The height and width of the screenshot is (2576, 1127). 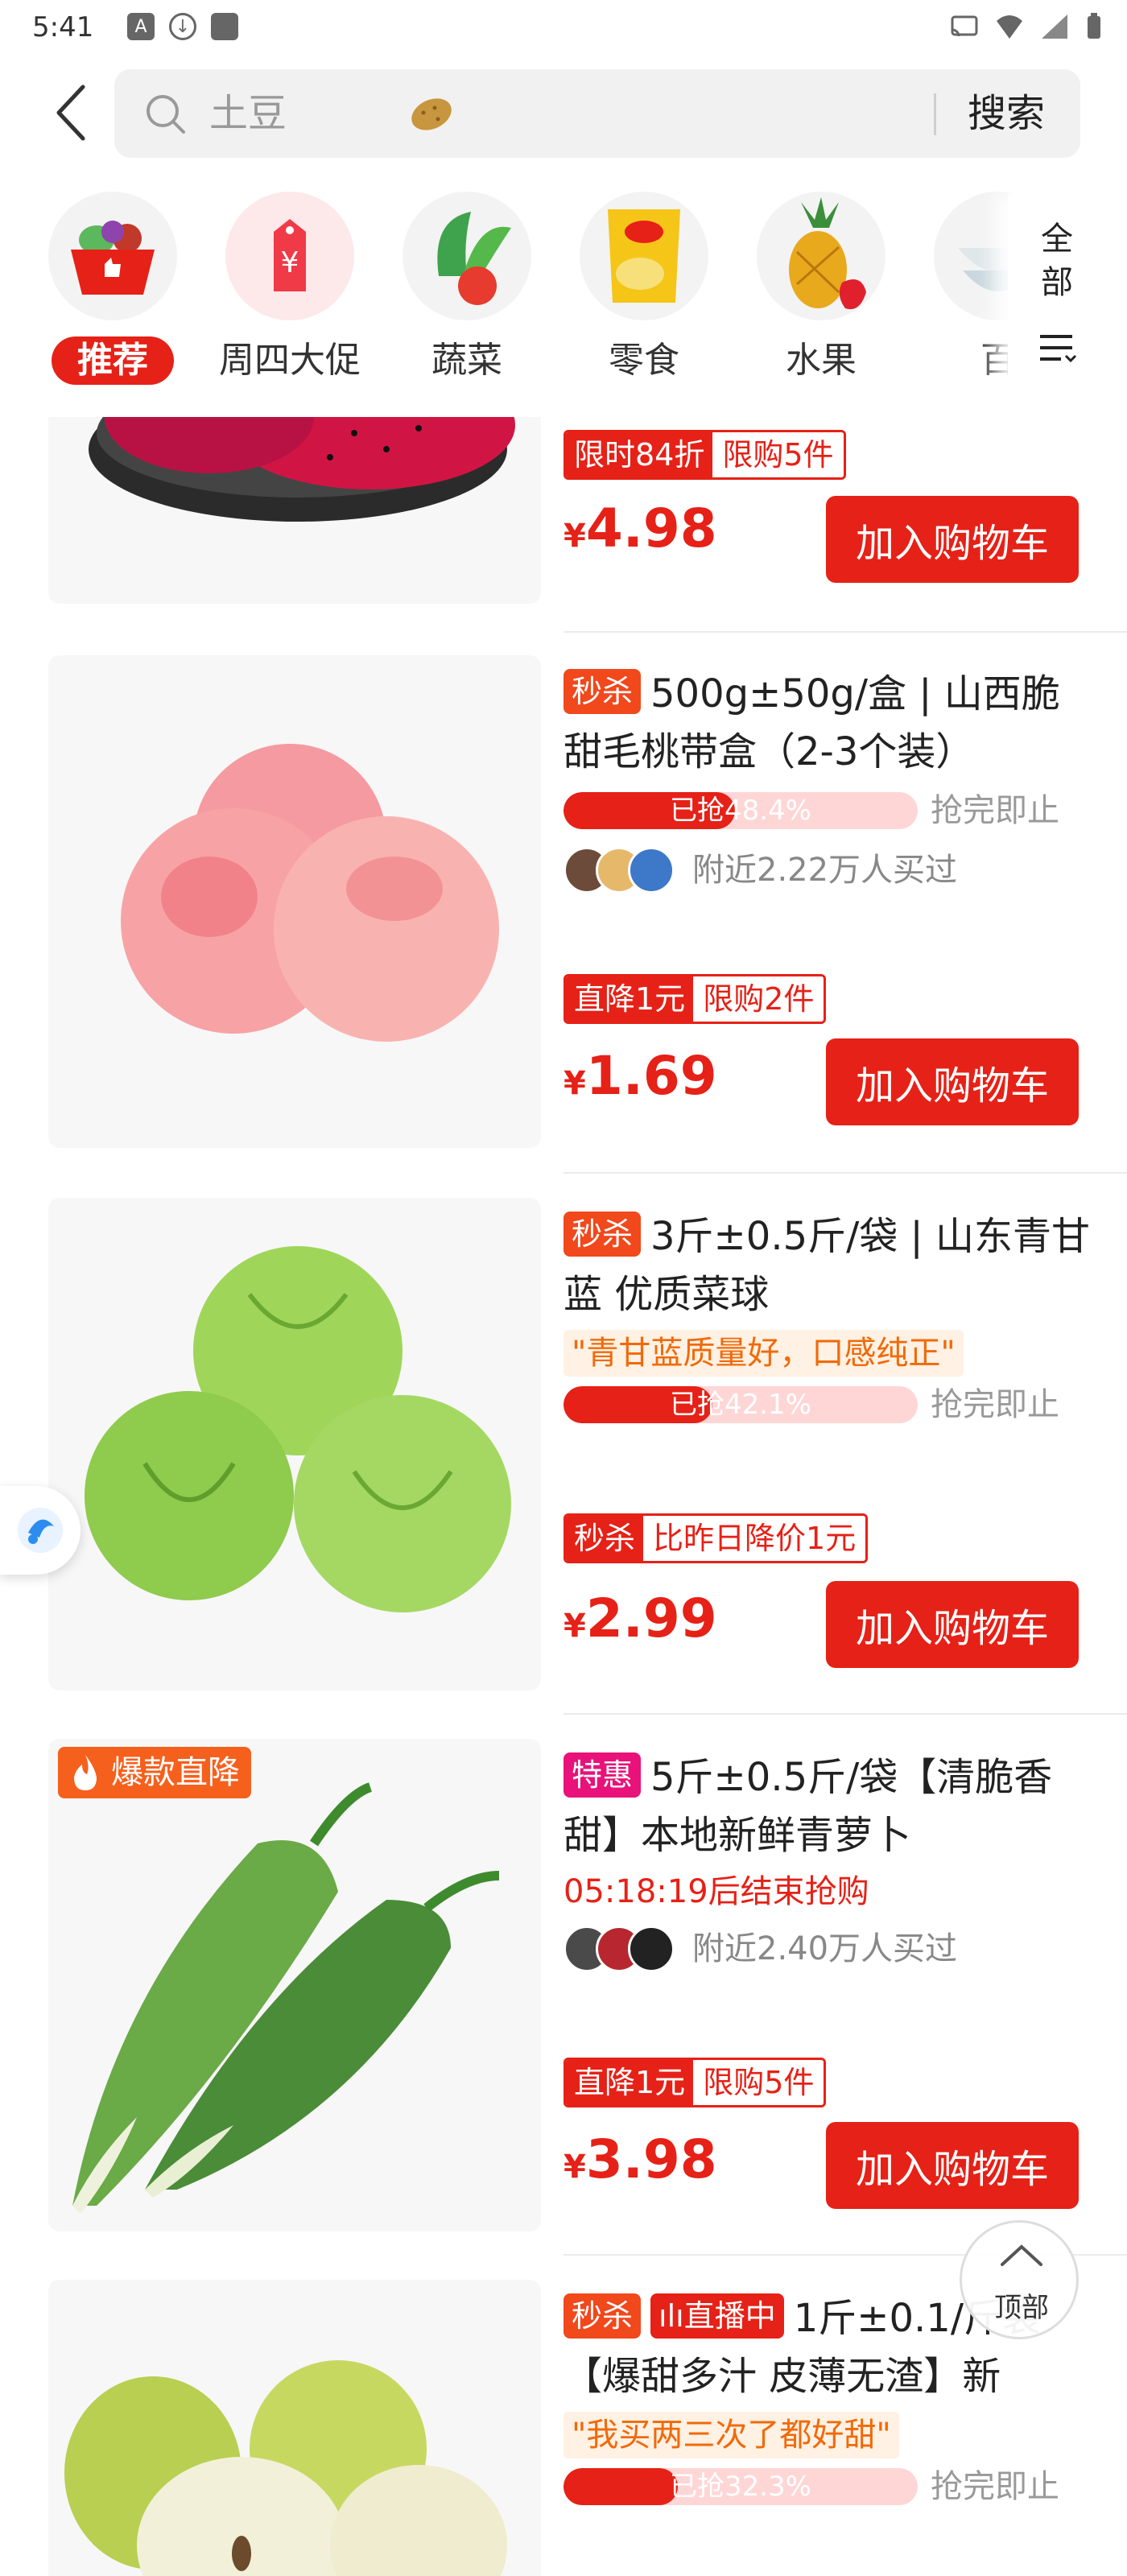 I want to click on product-card: 限时84折 限购5件 ¥4.98 加入购物车, so click(x=563, y=510).